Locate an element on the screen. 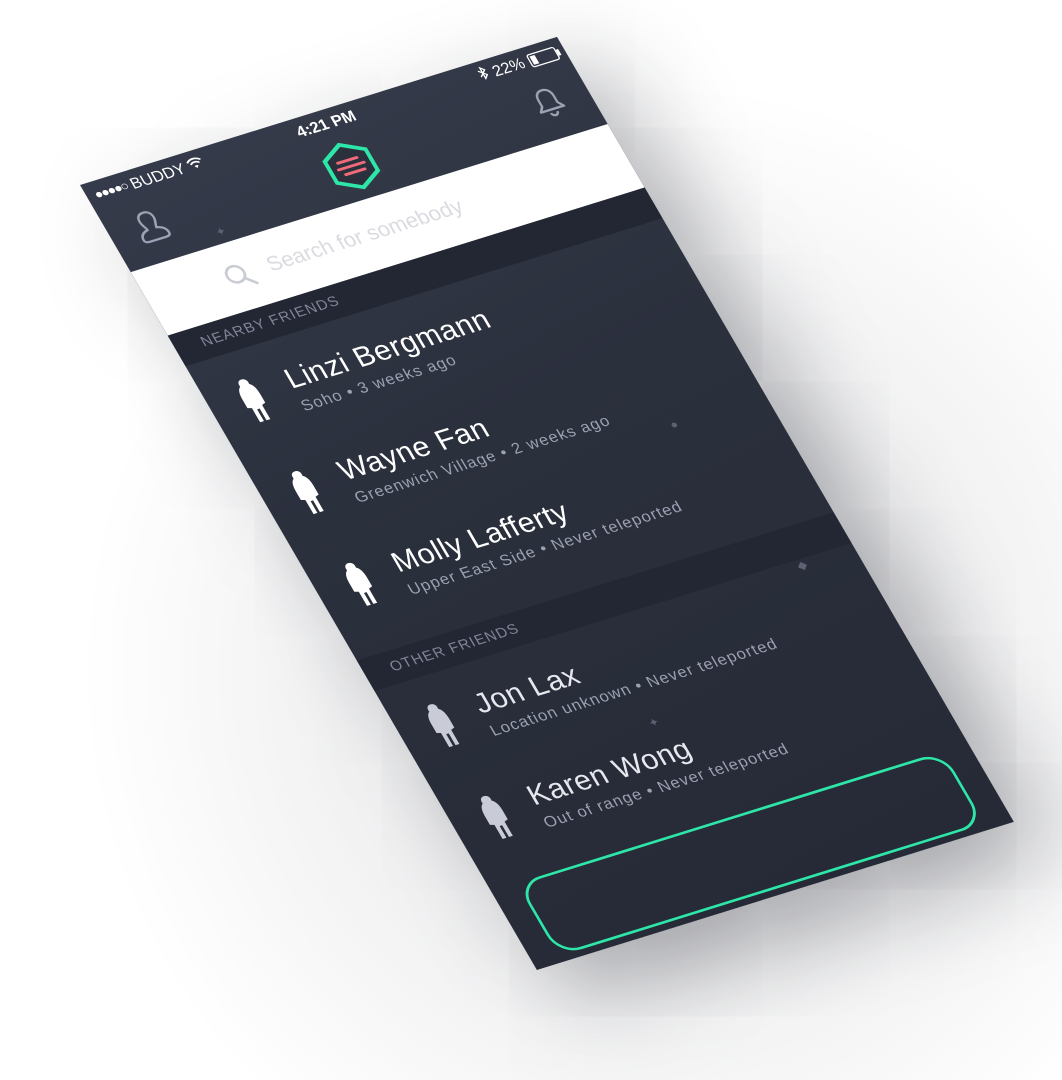 The image size is (1062, 1080). app-logo is located at coordinates (351, 166).